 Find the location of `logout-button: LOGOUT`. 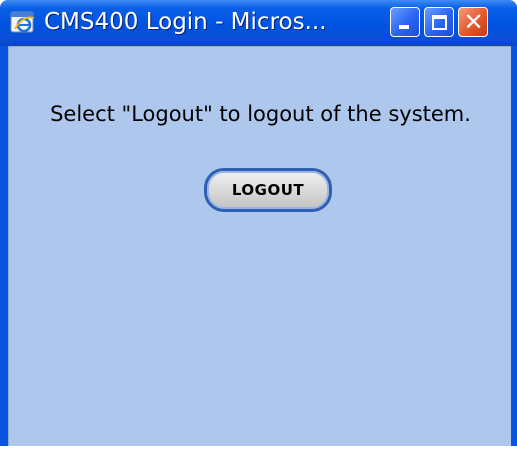

logout-button: LOGOUT is located at coordinates (268, 190).